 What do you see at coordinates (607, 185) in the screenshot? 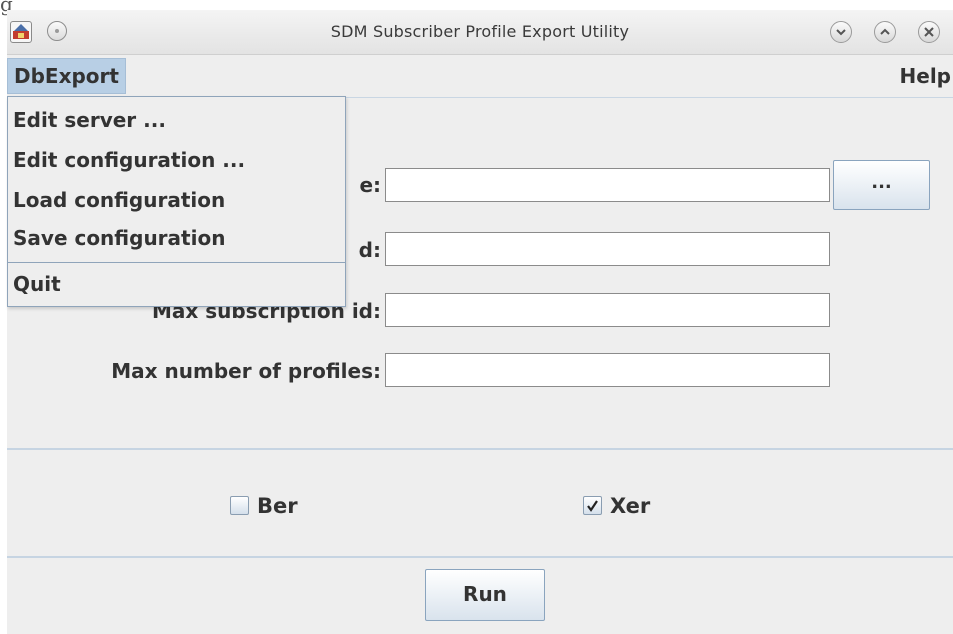
I see `input-file-field` at bounding box center [607, 185].